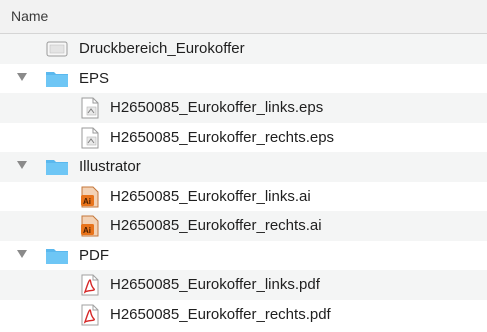 The width and height of the screenshot is (487, 332). What do you see at coordinates (217, 107) in the screenshot?
I see `list-item-label: H2650085_Eurokoffer_links.eps` at bounding box center [217, 107].